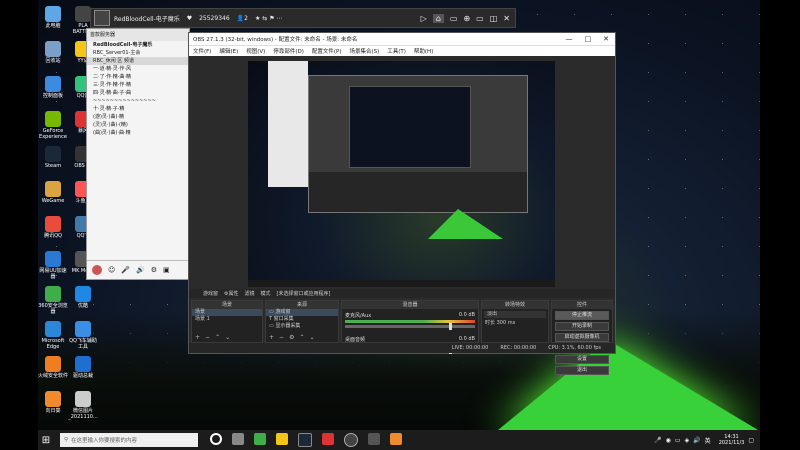  Describe the element at coordinates (302, 312) in the screenshot. I see `source-item: ▭ 游戏窗` at that location.